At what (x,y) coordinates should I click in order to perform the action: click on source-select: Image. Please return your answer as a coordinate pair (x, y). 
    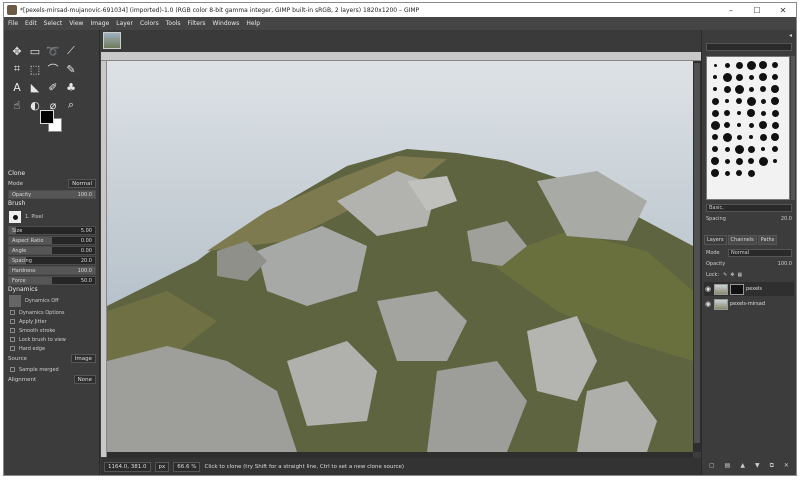
    Looking at the image, I should click on (83, 358).